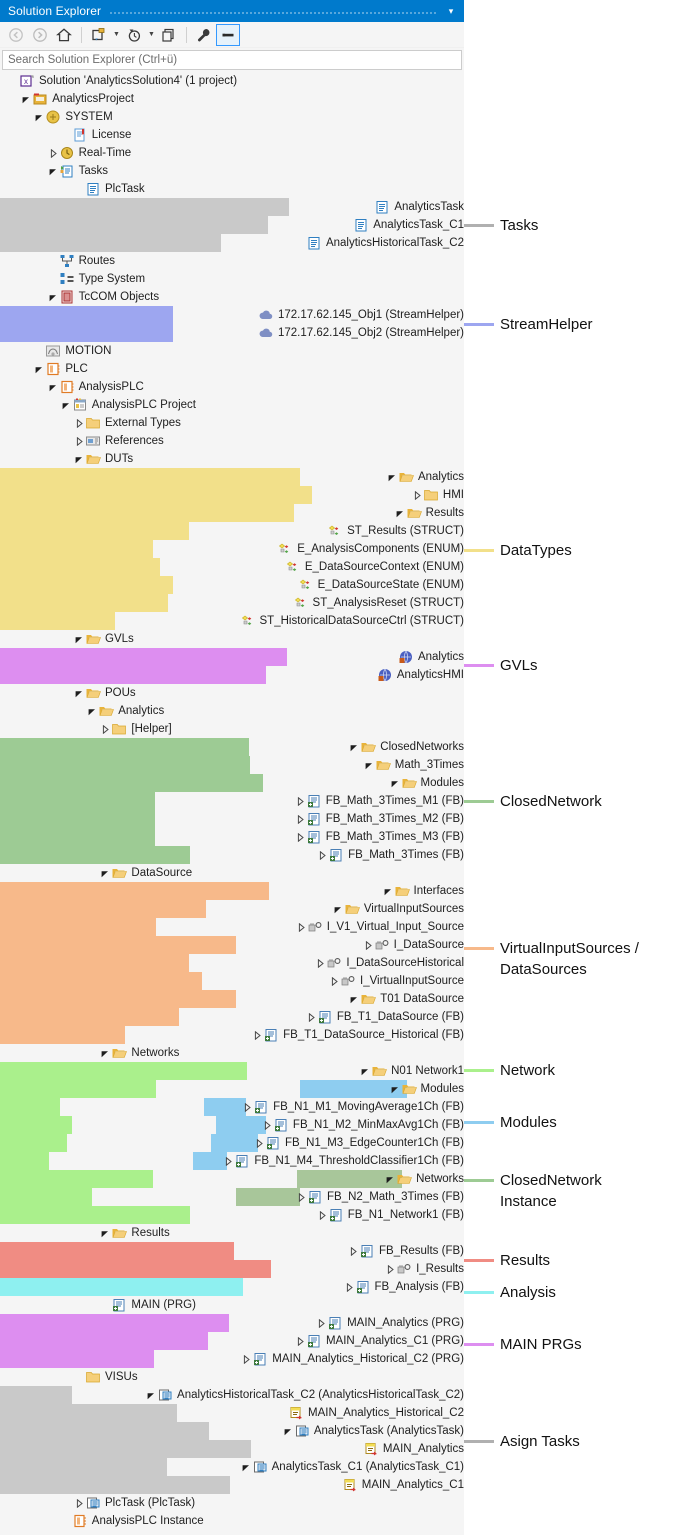 The width and height of the screenshot is (700, 1535). I want to click on tree-row: AnalyticsTask_C1, so click(232, 225).